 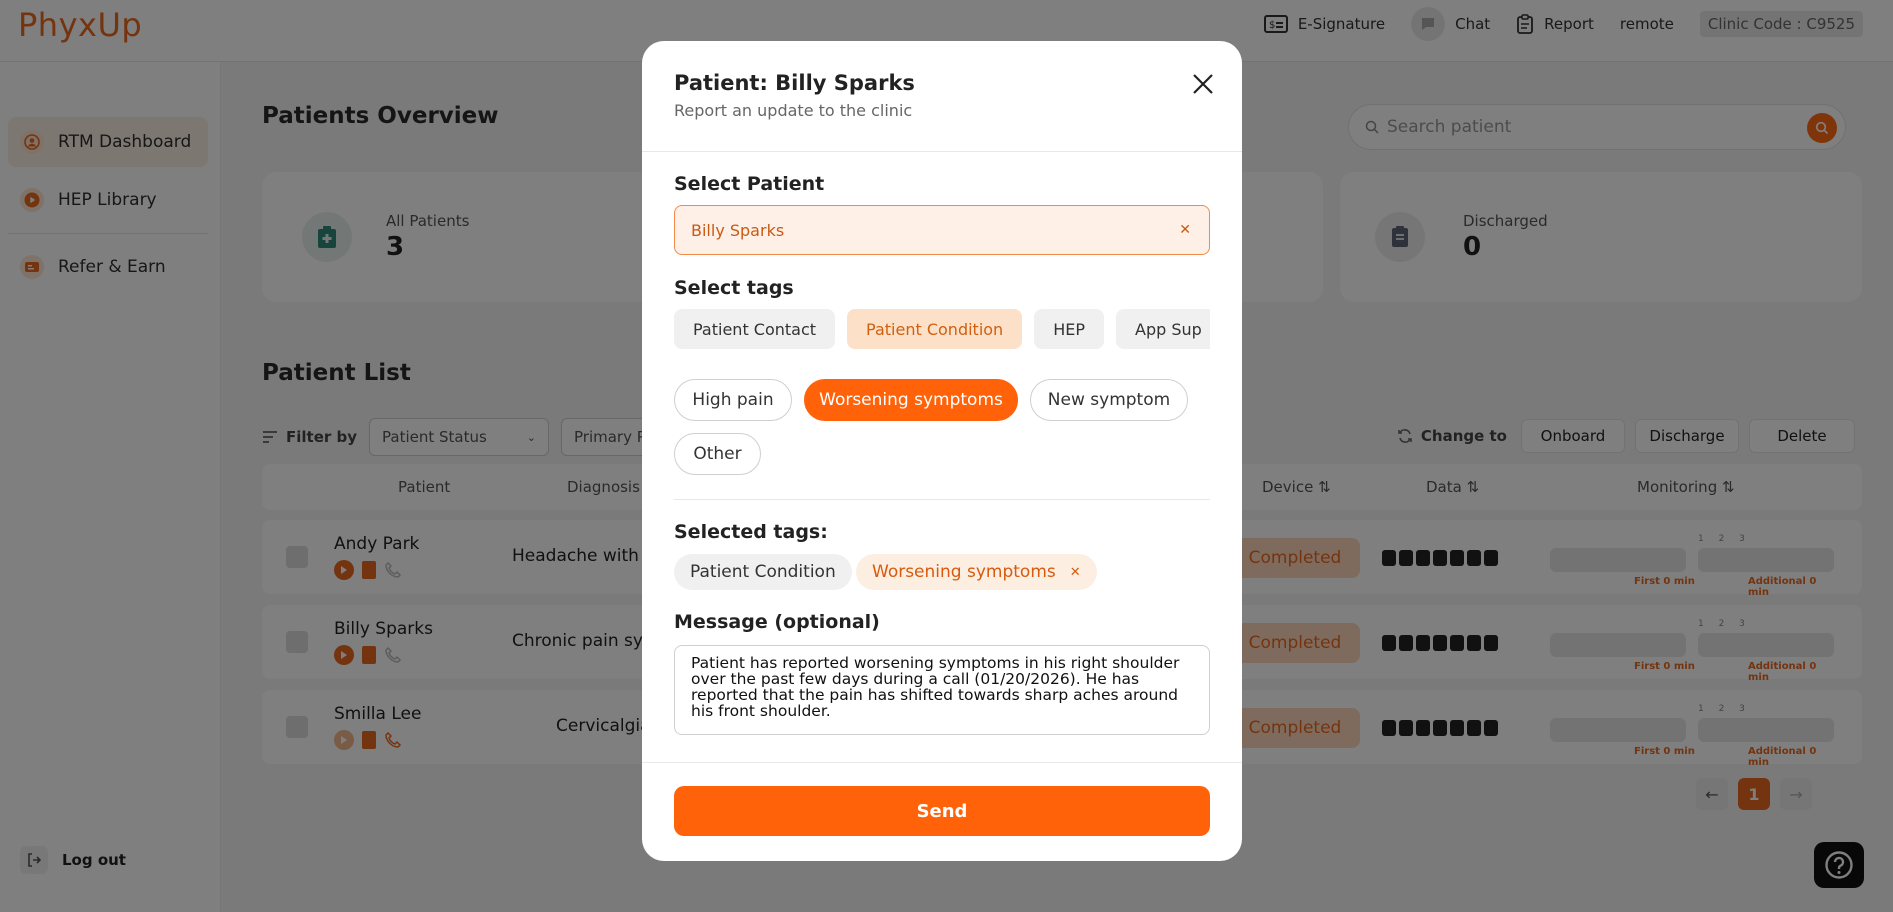 What do you see at coordinates (942, 151) in the screenshot?
I see `modal-divider` at bounding box center [942, 151].